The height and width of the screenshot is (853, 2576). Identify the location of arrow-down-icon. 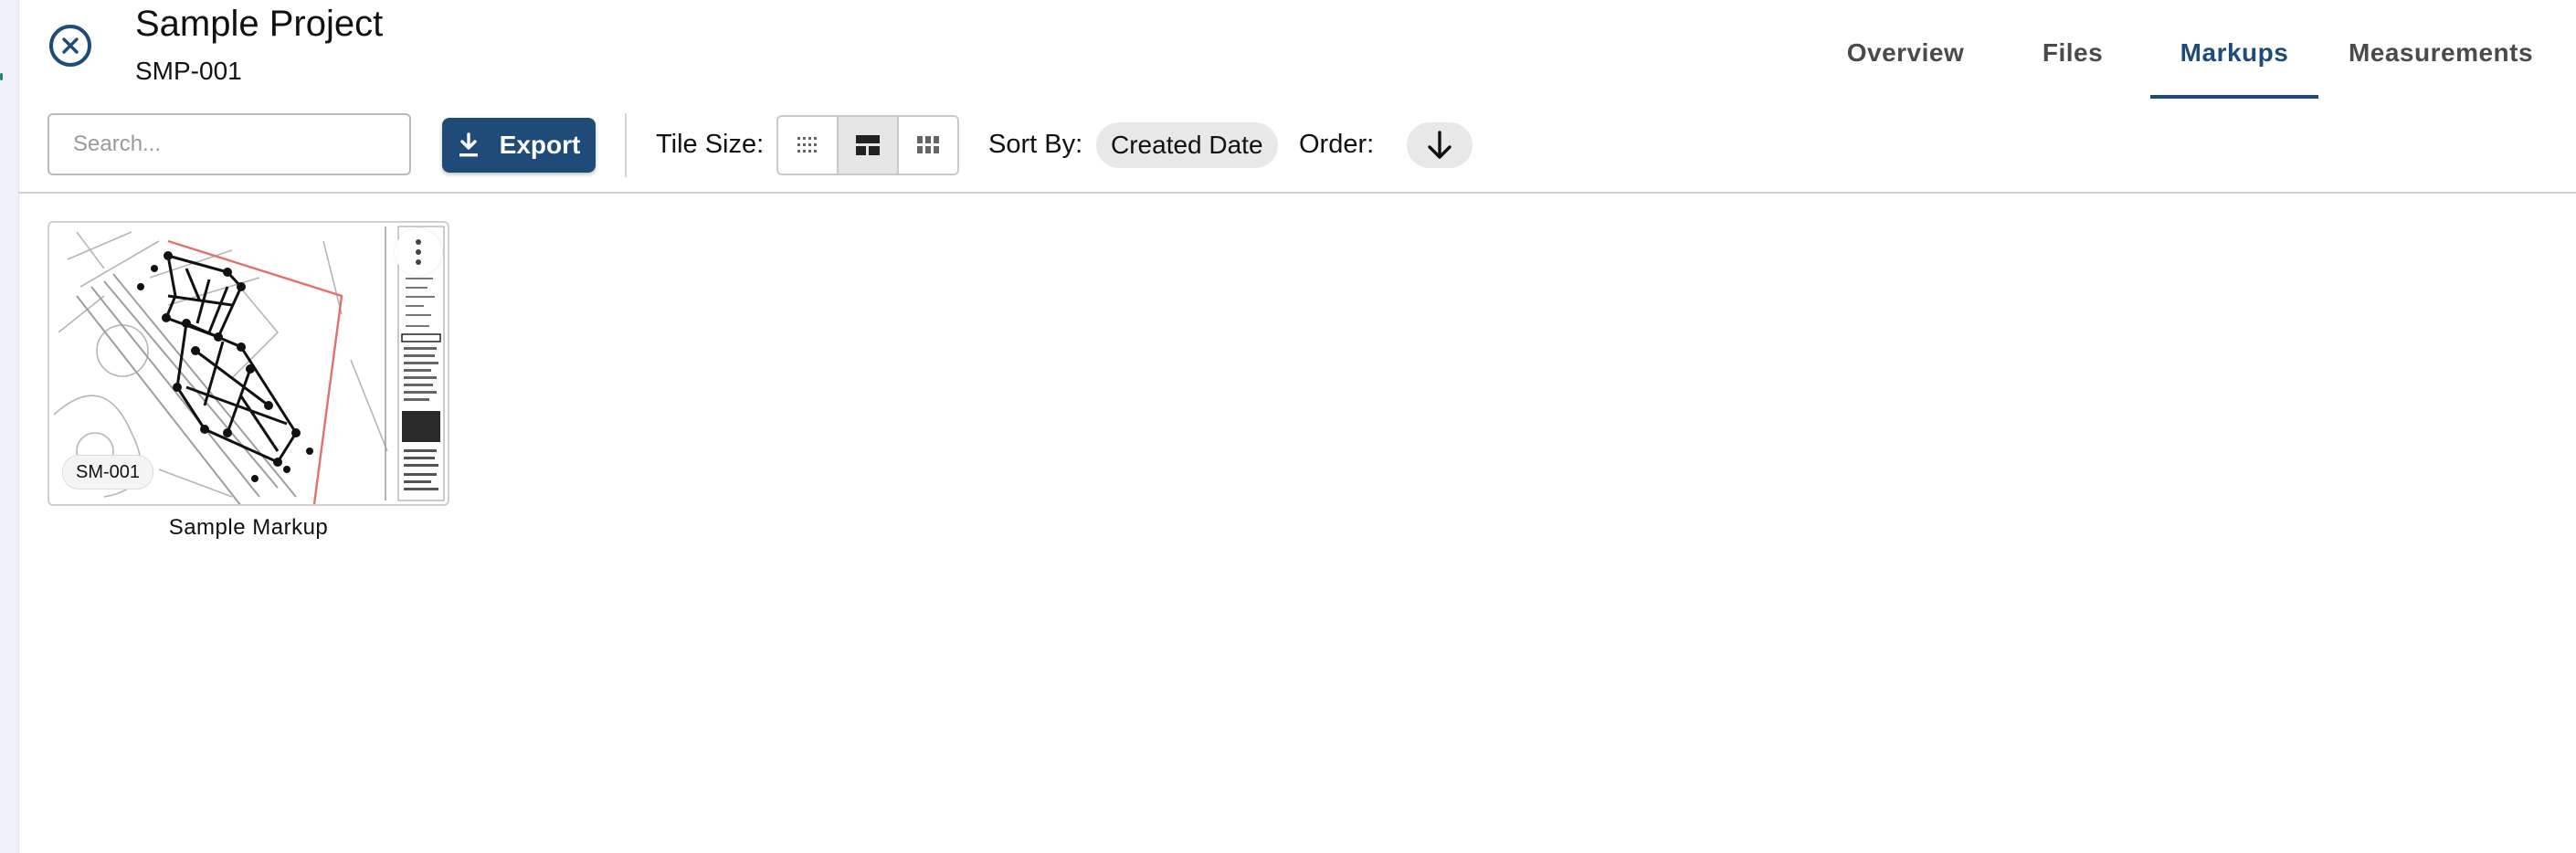
(1440, 145).